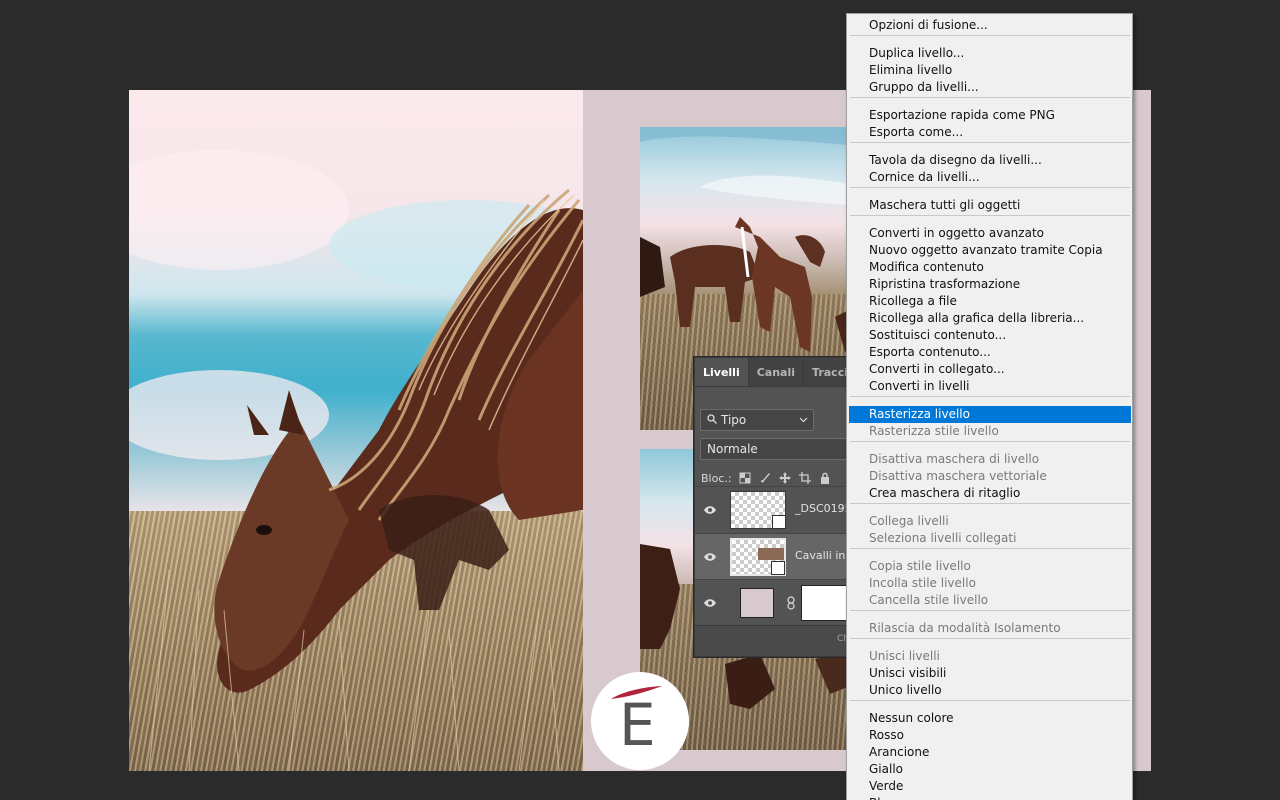  Describe the element at coordinates (823, 508) in the screenshot. I see `layer-name: _DSC0195` at that location.